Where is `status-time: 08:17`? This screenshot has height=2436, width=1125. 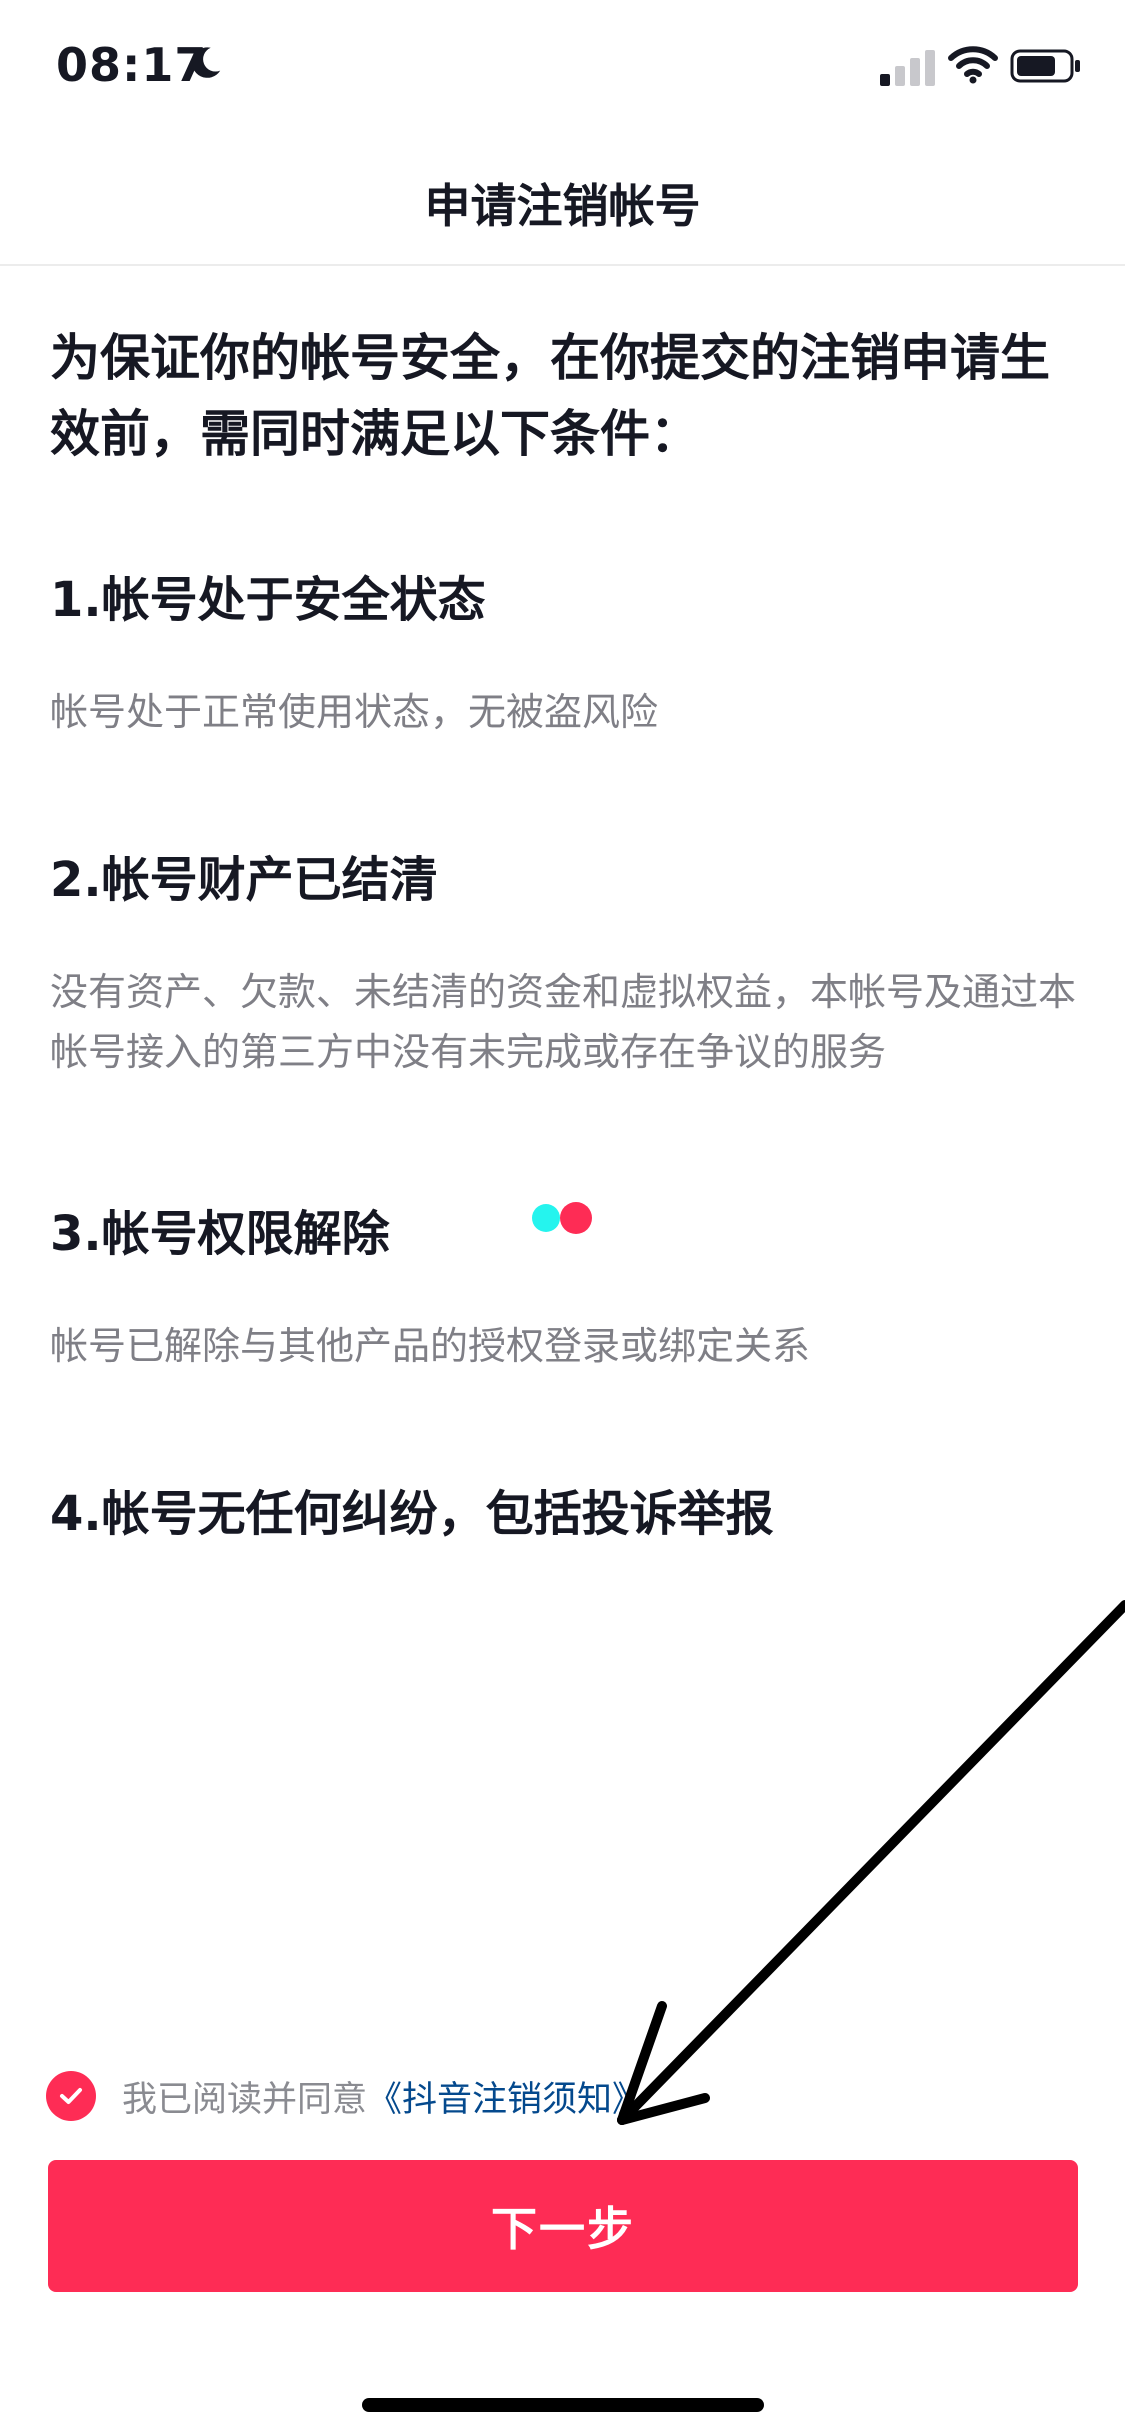
status-time: 08:17 is located at coordinates (132, 65).